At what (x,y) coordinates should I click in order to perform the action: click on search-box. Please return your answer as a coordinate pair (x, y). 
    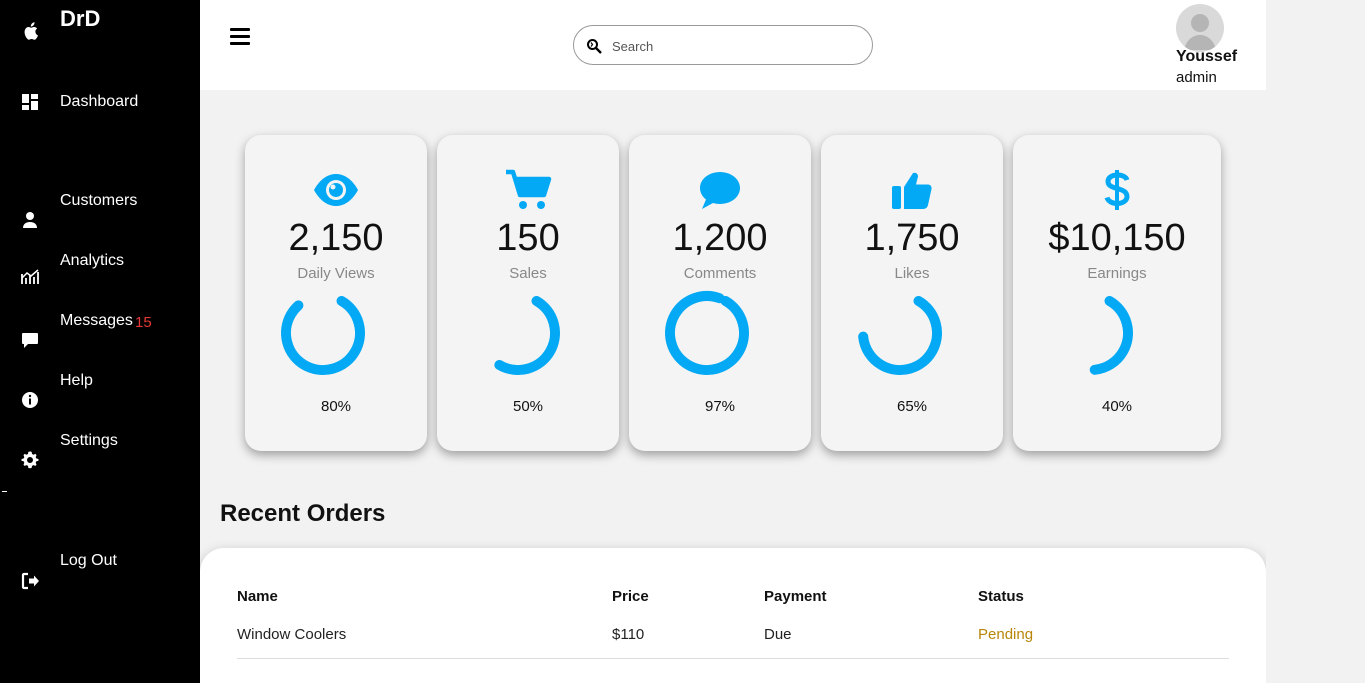
    Looking at the image, I should click on (723, 45).